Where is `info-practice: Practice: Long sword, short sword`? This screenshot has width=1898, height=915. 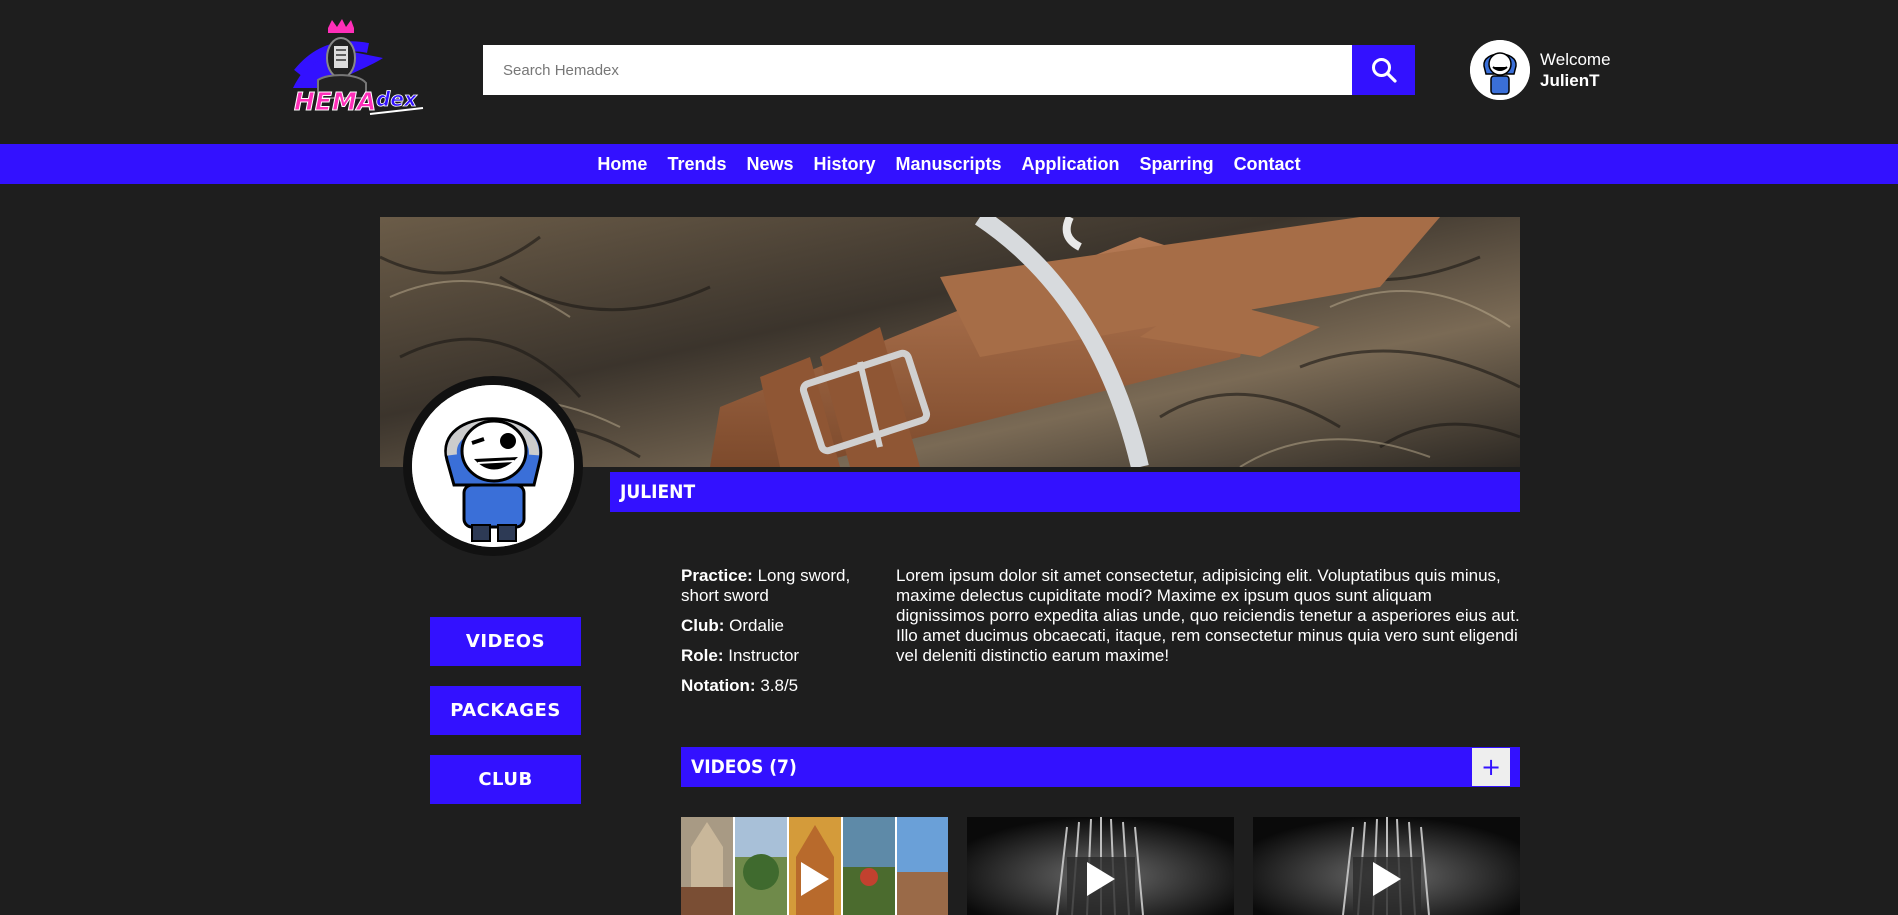 info-practice: Practice: Long sword, short sword is located at coordinates (781, 586).